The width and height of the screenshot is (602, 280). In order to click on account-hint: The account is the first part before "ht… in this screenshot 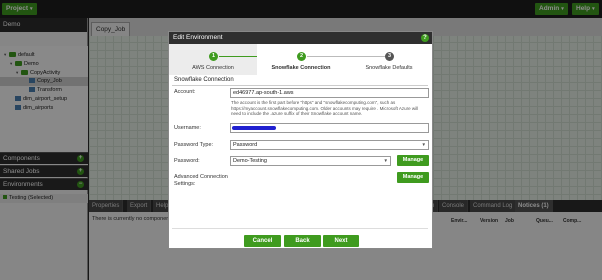, I will do `click(325, 108)`.